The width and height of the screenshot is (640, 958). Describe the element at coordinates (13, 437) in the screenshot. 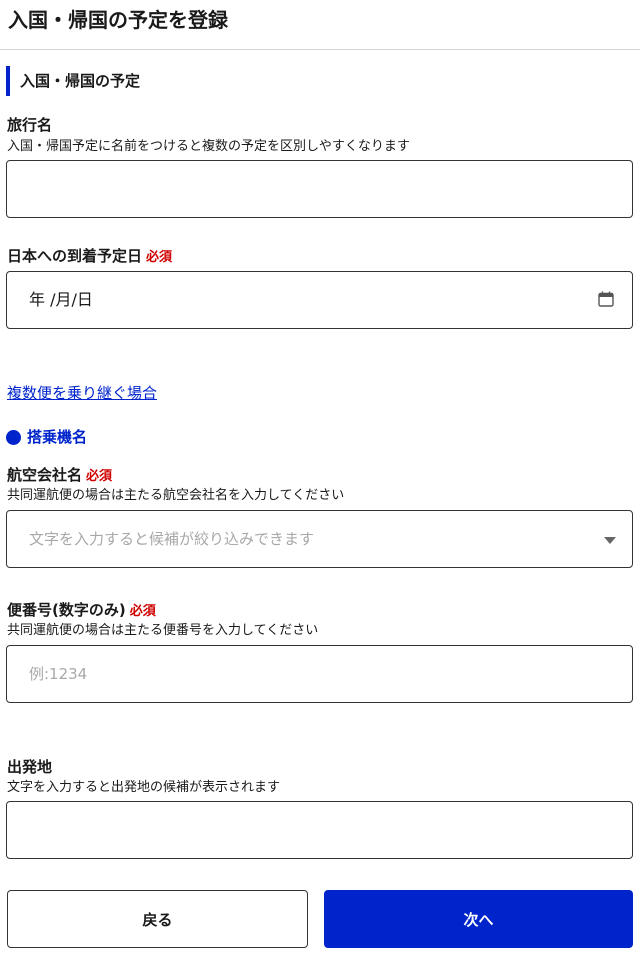

I see `bullet-dot-icon` at that location.